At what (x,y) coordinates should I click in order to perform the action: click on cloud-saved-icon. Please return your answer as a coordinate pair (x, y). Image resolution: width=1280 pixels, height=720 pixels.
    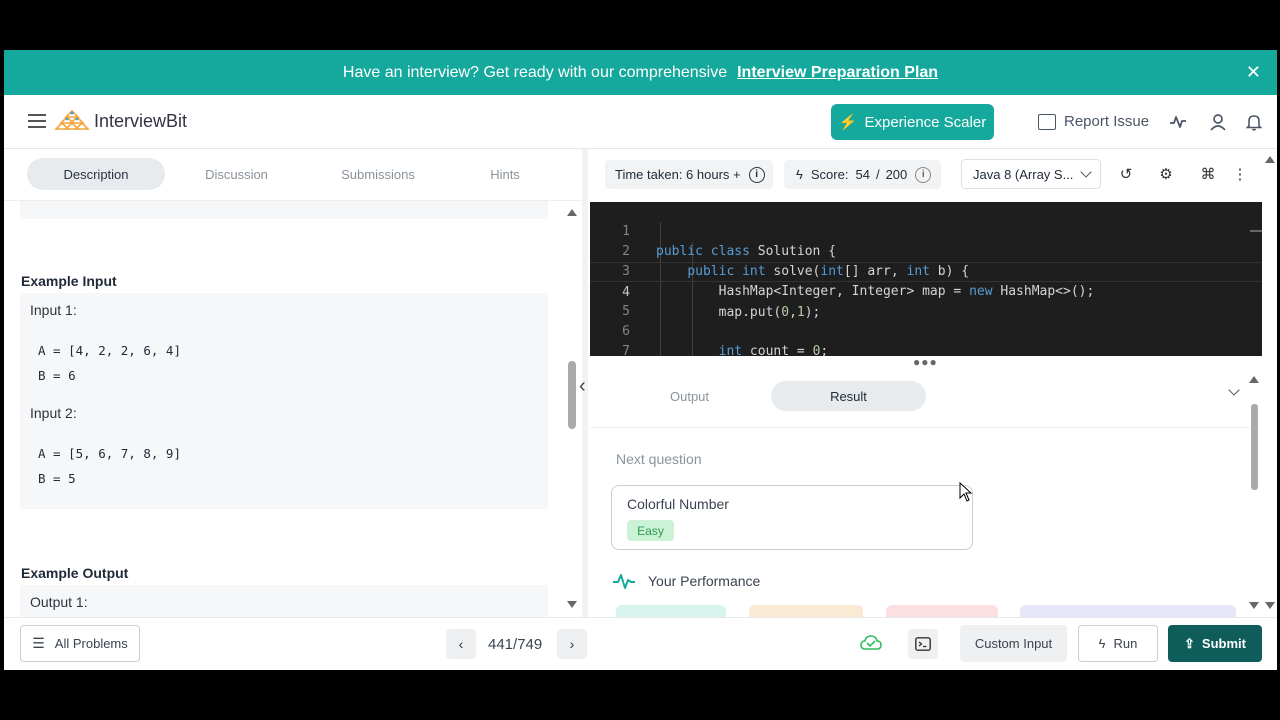
    Looking at the image, I should click on (871, 645).